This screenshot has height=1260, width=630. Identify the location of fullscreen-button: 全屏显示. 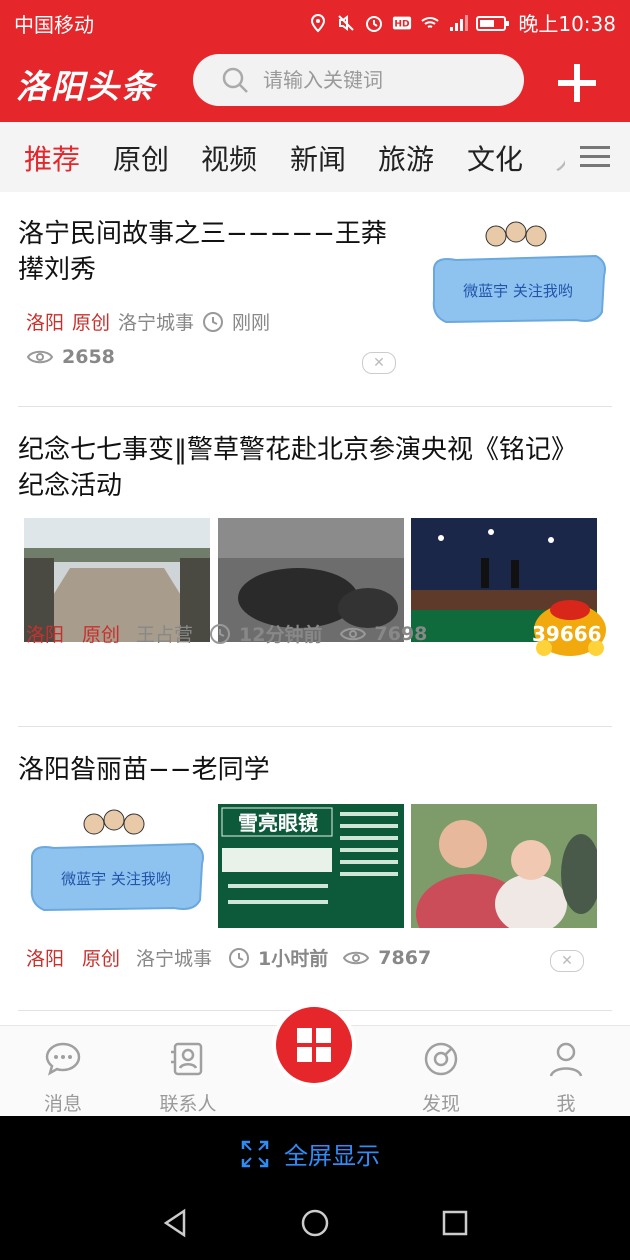
(310, 1153).